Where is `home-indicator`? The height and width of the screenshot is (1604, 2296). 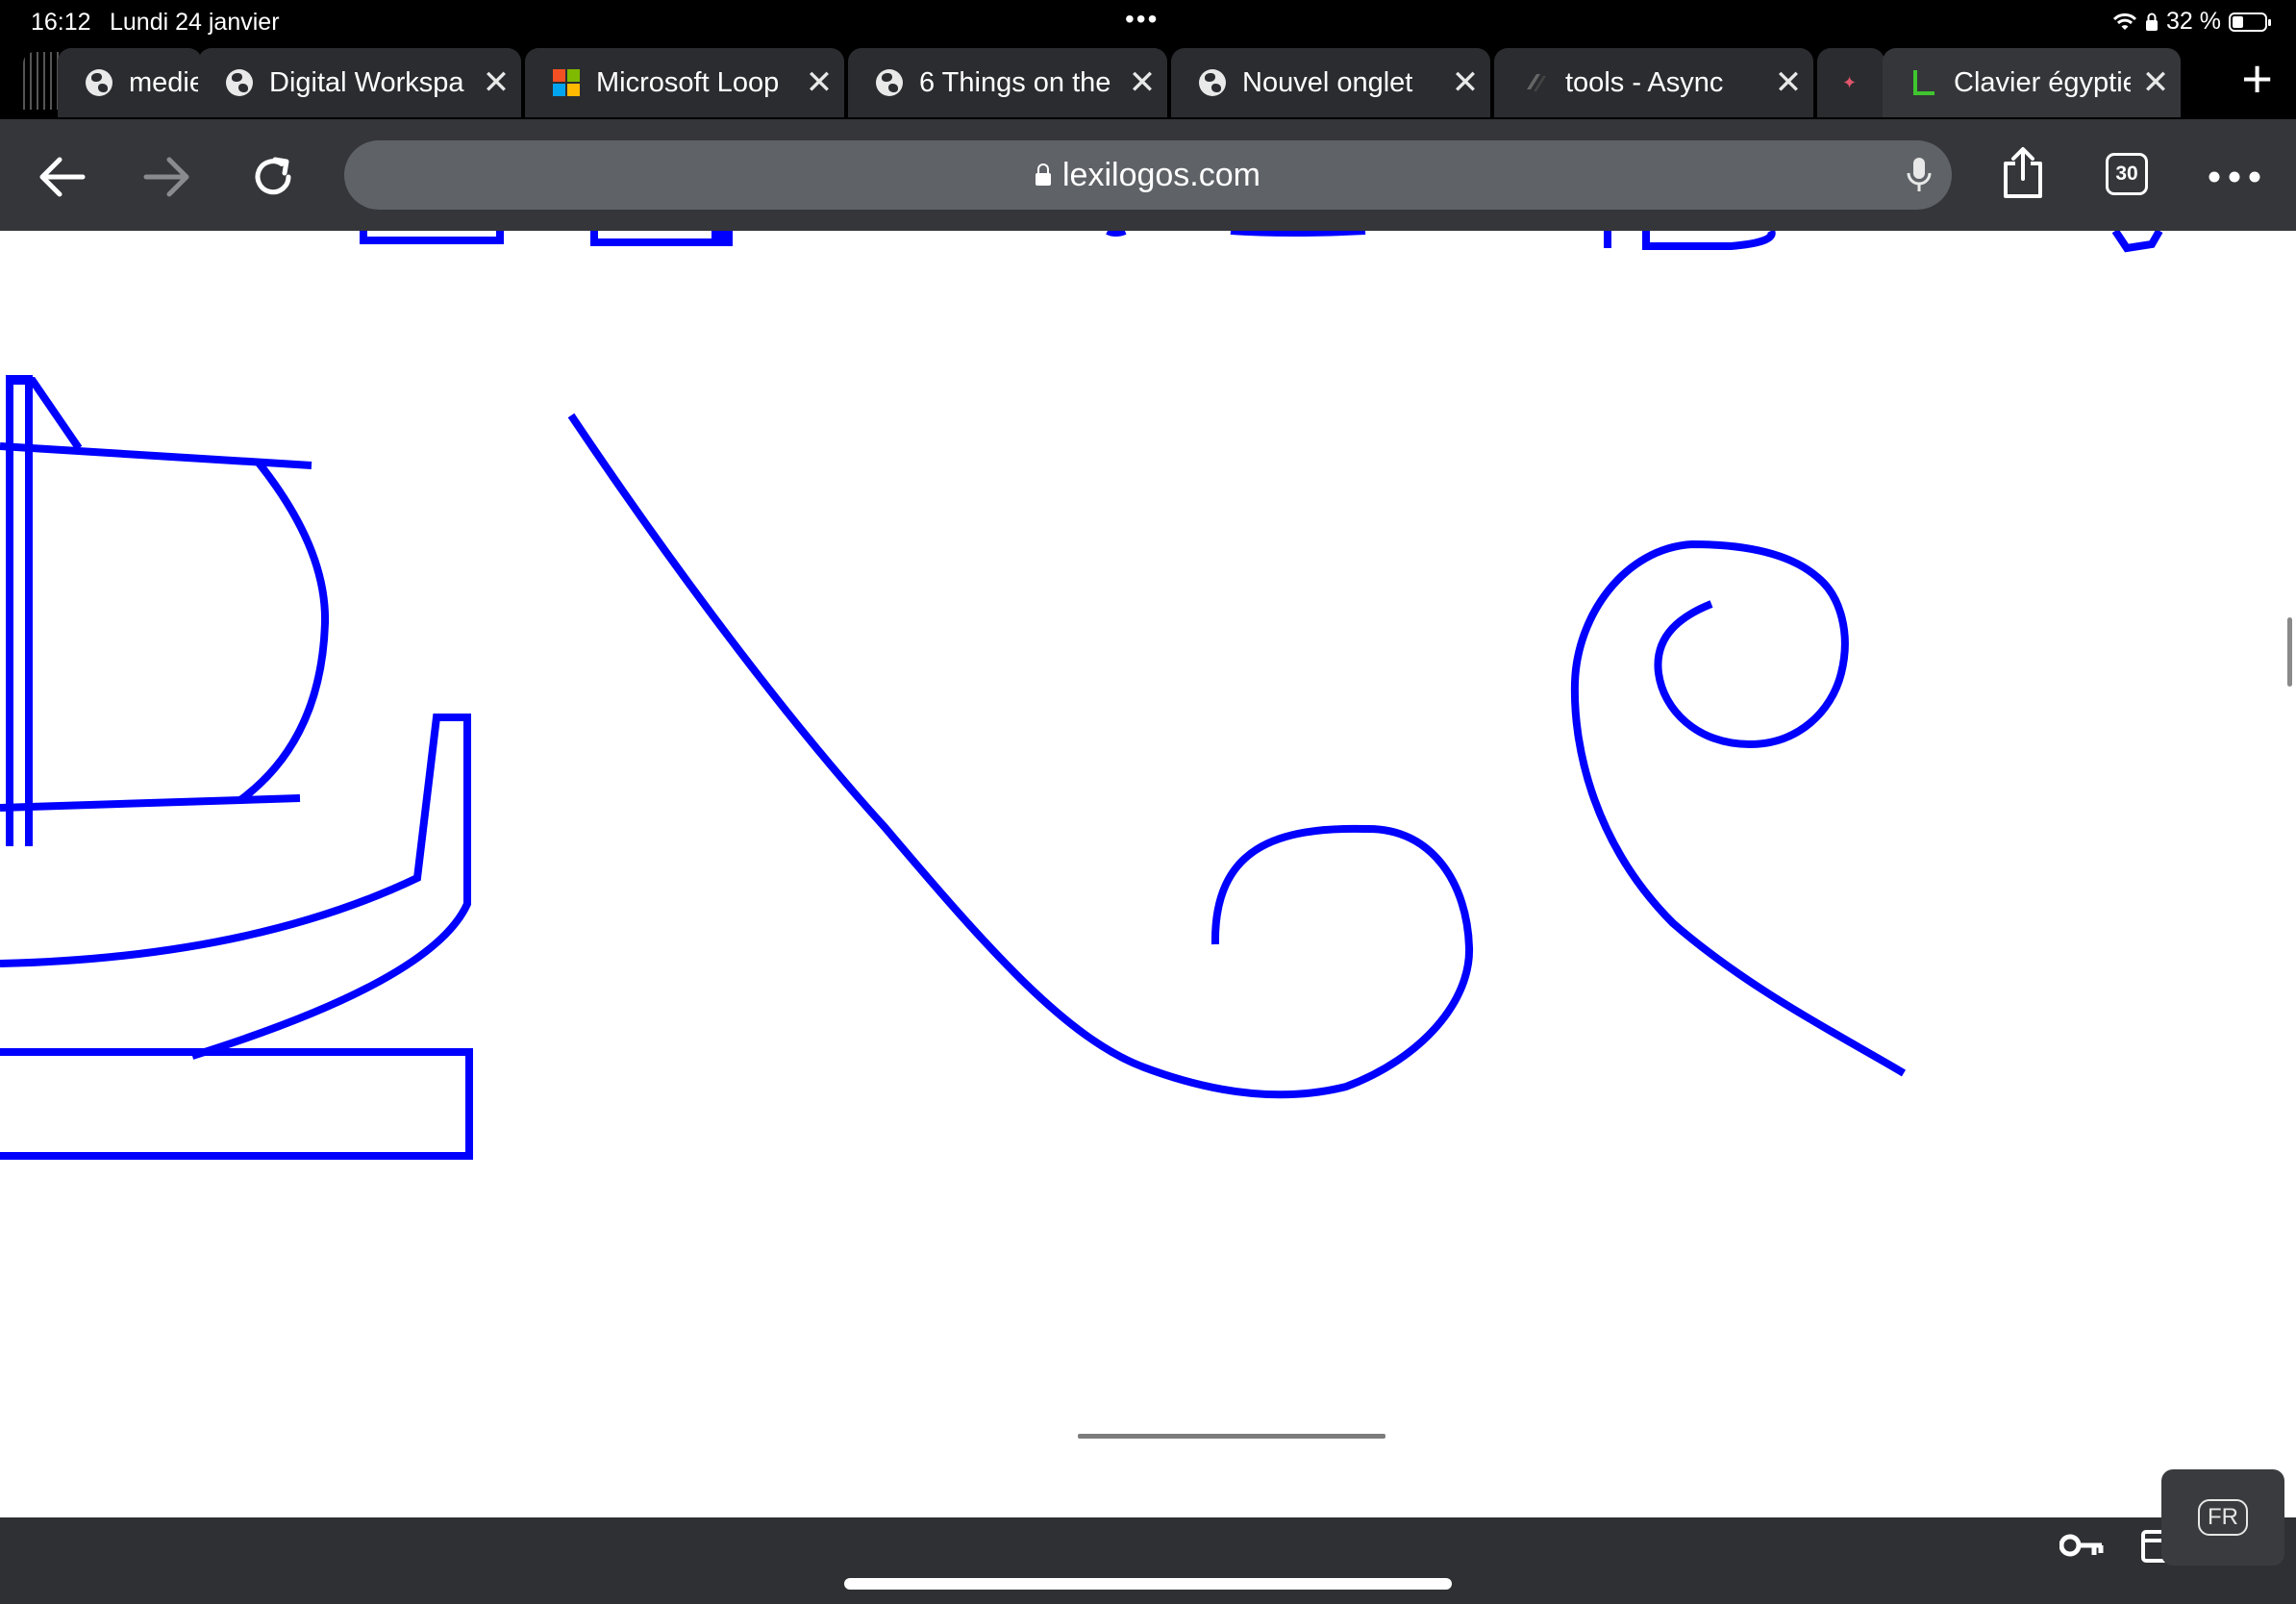 home-indicator is located at coordinates (1148, 1584).